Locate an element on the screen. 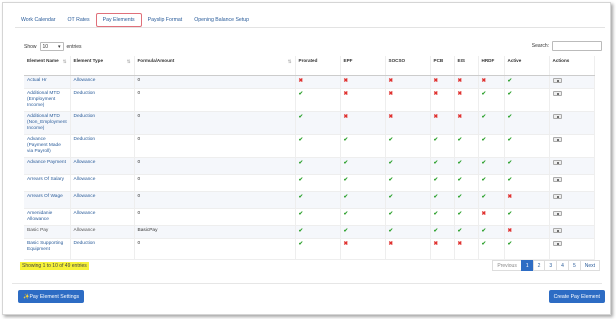  create-pay-element-button: Create Pay Element is located at coordinates (576, 296).